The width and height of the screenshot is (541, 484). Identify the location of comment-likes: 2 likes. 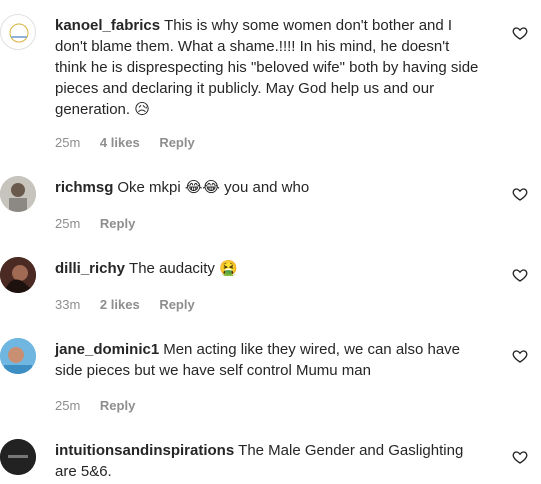
(120, 304).